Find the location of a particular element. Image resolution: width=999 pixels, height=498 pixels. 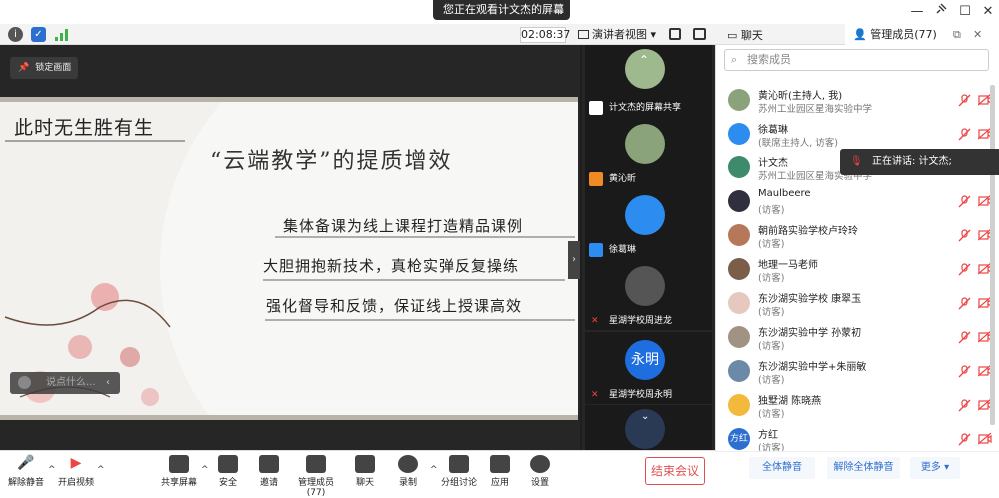

close-icon: ✕ is located at coordinates (977, 34).